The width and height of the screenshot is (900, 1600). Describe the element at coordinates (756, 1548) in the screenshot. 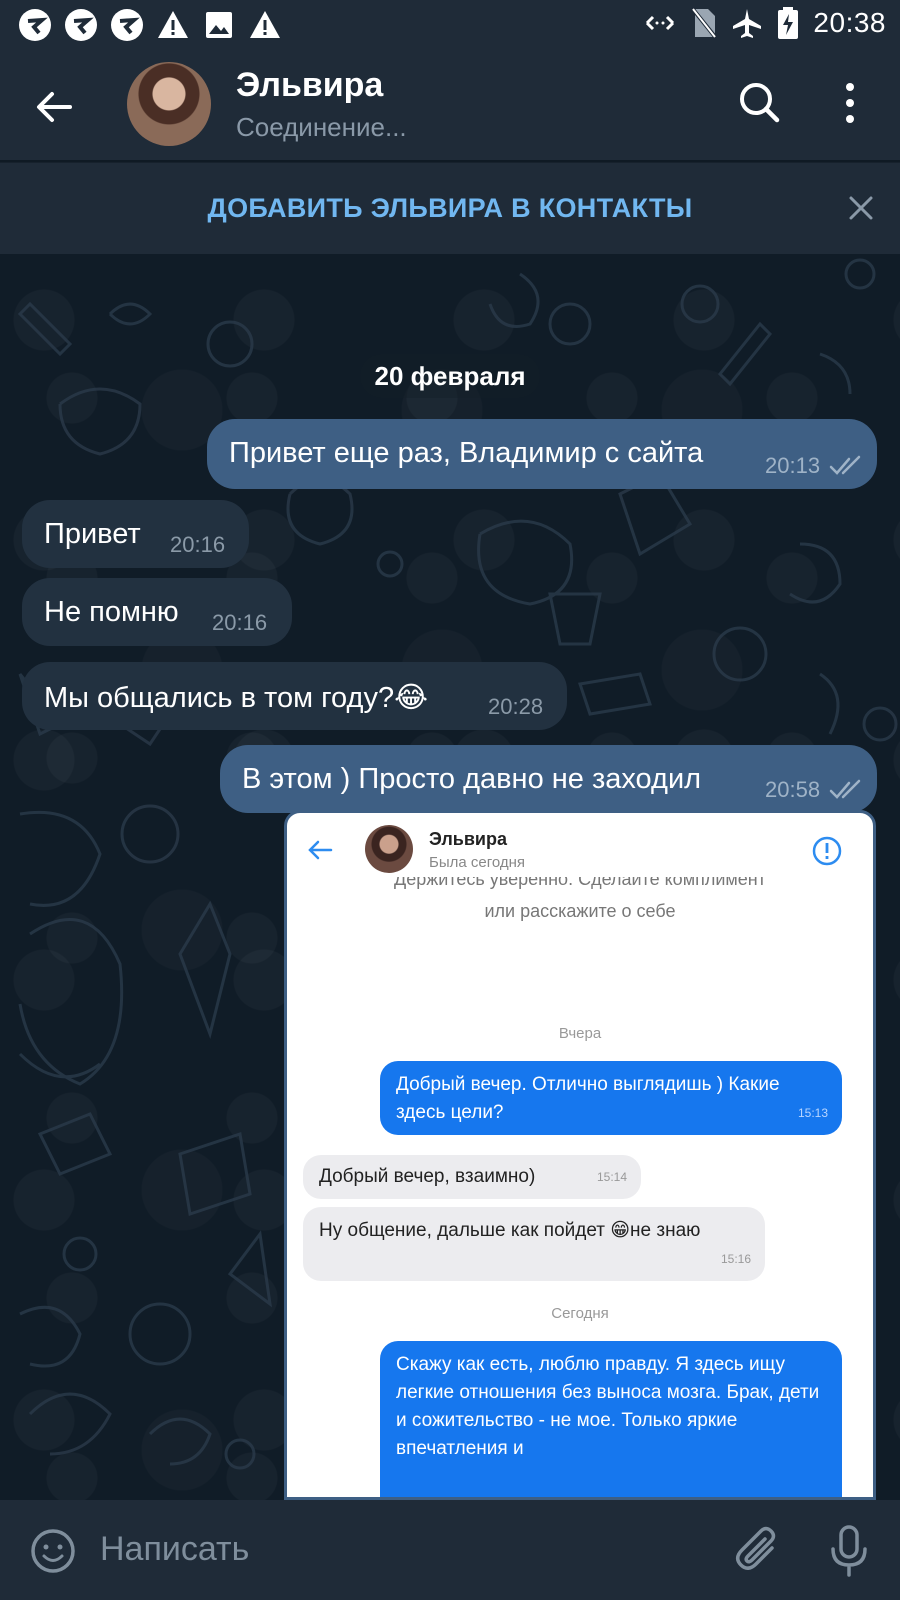

I see `paperclip-icon` at that location.